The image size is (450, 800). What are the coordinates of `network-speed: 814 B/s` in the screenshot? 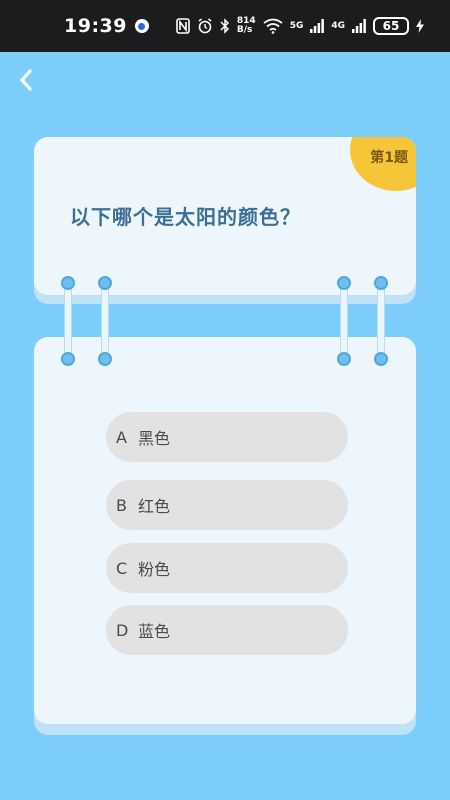 It's located at (246, 26).